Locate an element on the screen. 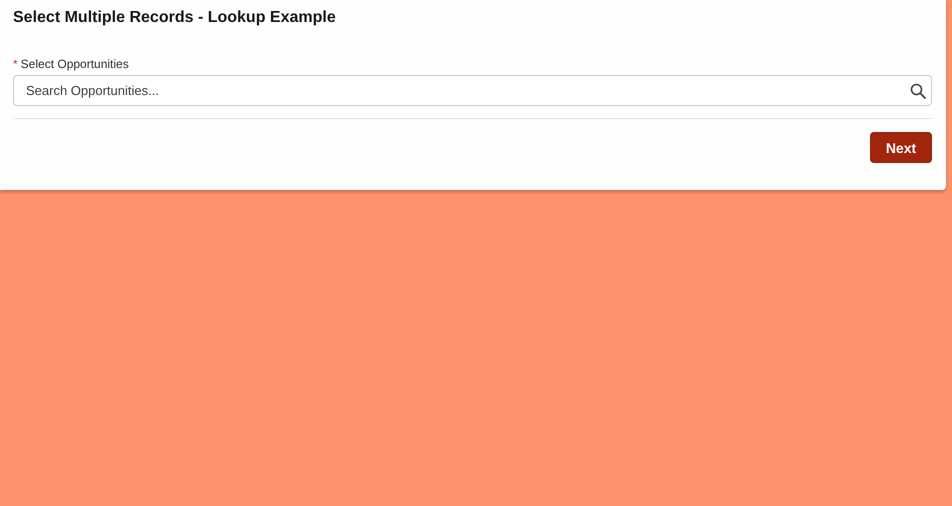  card-title: Select Multiple Records - Lookup Example is located at coordinates (175, 18).